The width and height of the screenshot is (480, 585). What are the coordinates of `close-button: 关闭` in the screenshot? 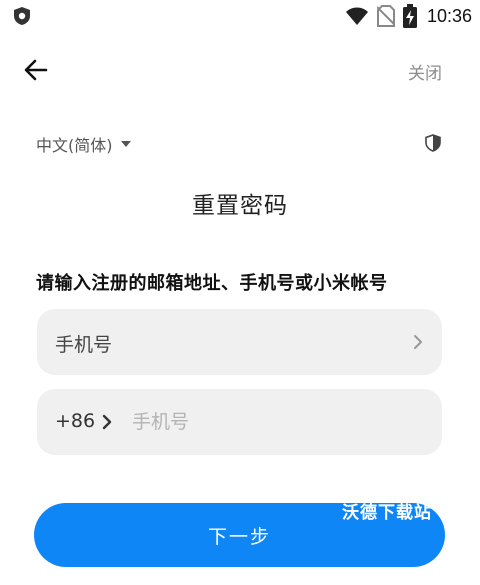 It's located at (425, 71).